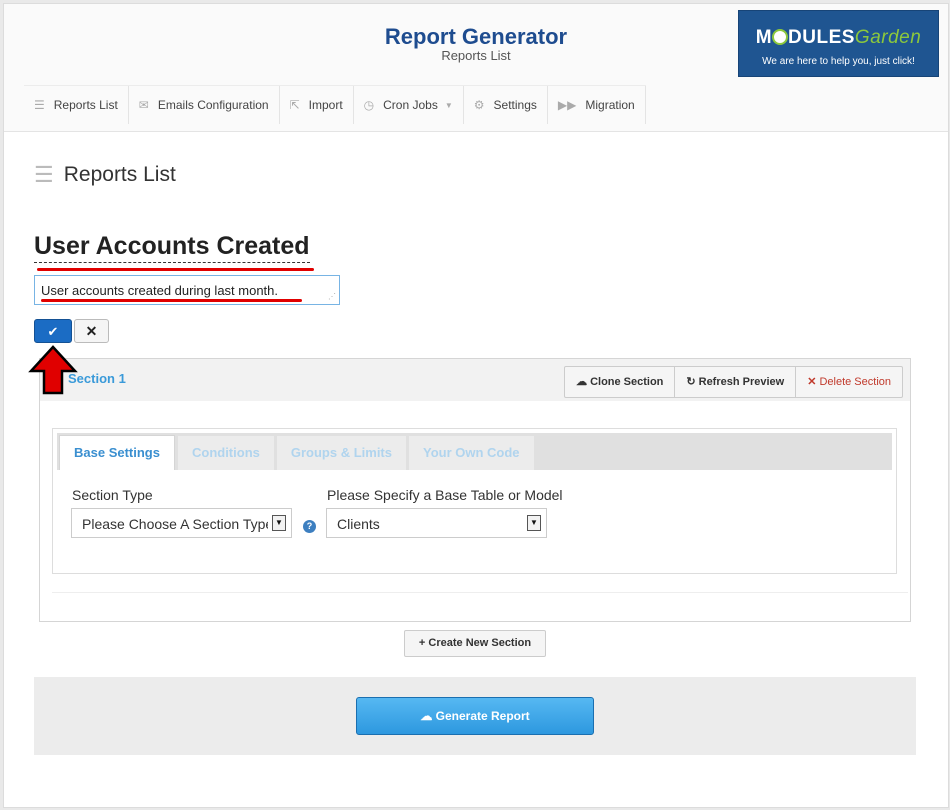  I want to click on check-icon: ✔, so click(53, 331).